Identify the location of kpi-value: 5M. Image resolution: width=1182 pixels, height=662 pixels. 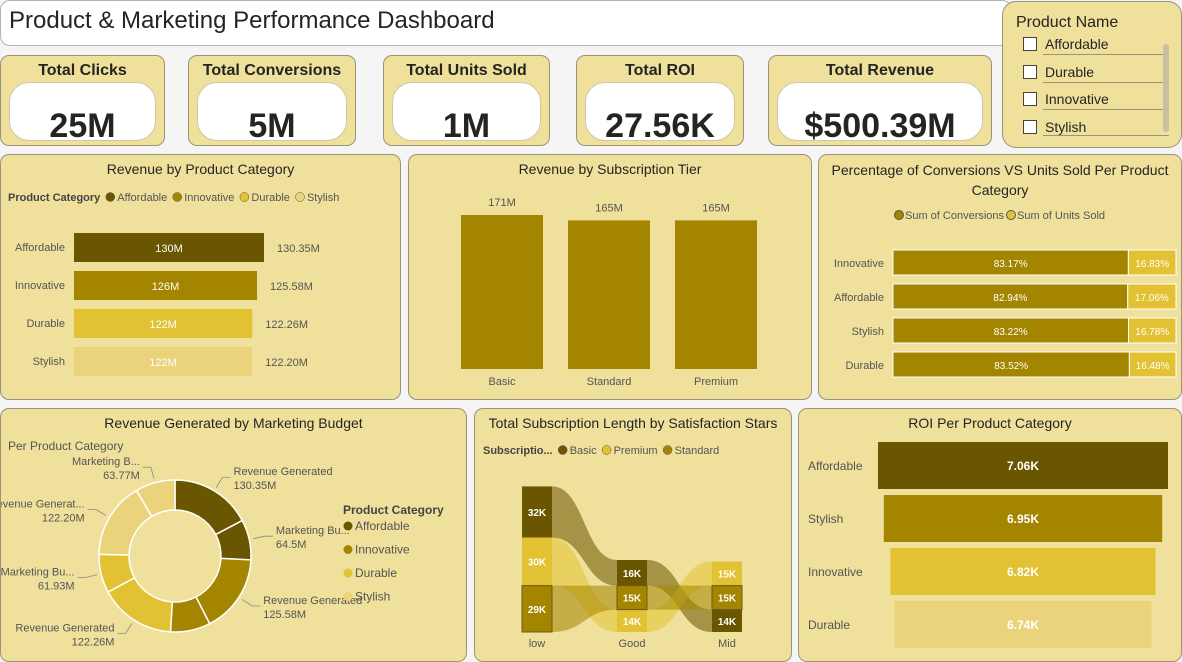
(272, 124).